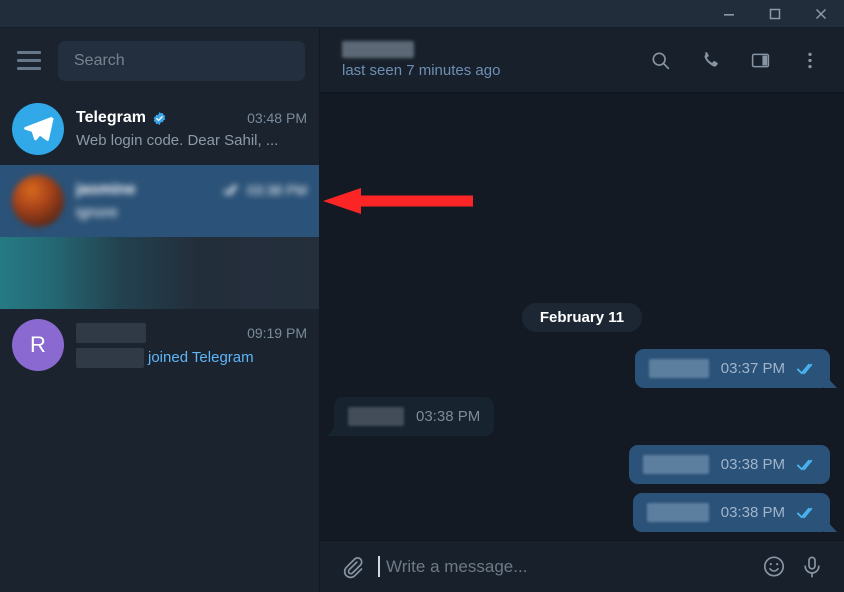 This screenshot has height=592, width=844. I want to click on chat-header-actions, so click(739, 60).